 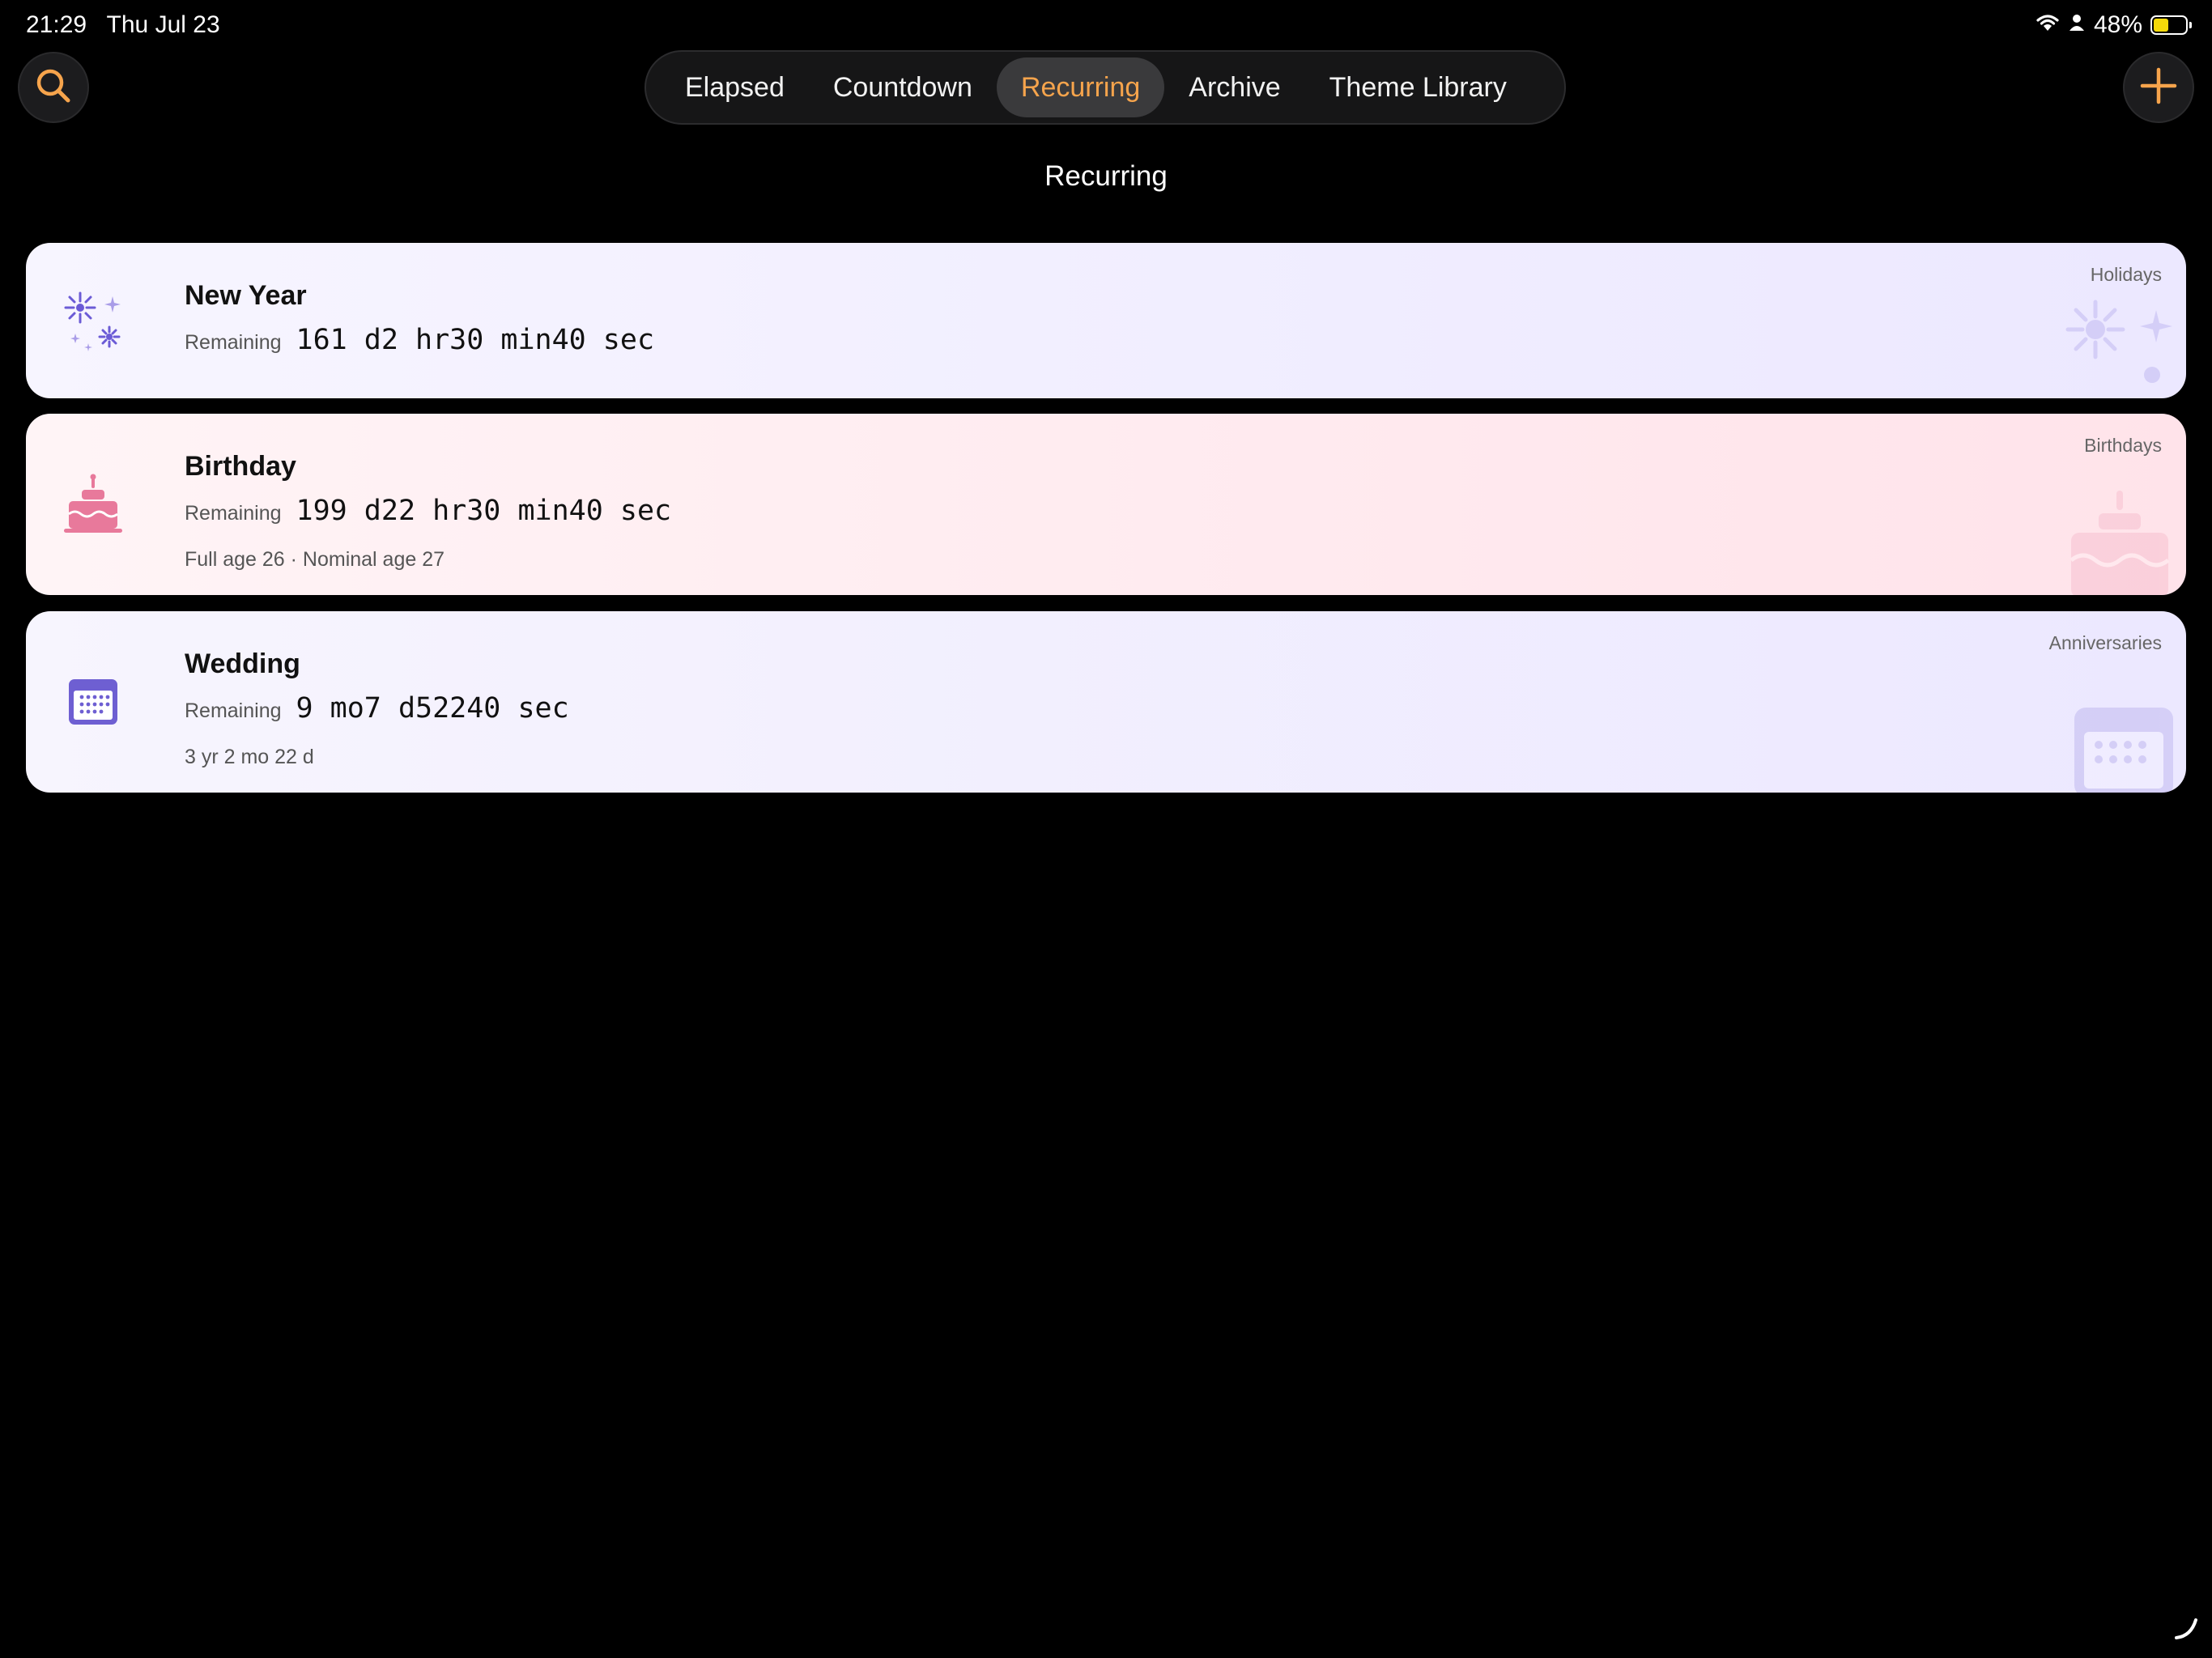 What do you see at coordinates (1106, 176) in the screenshot?
I see `page-title: Recurring` at bounding box center [1106, 176].